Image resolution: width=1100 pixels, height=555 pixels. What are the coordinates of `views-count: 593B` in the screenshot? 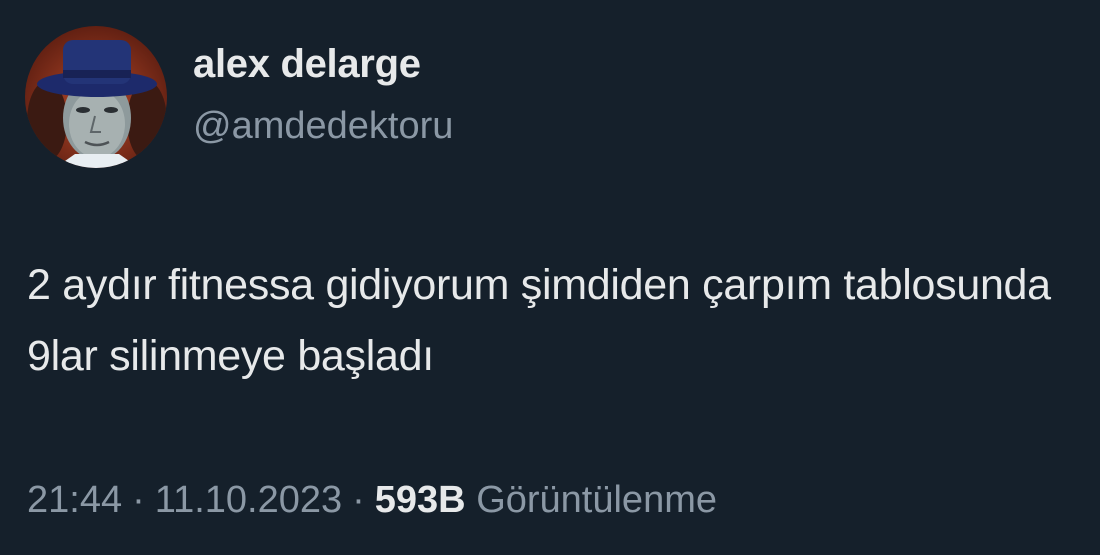 It's located at (420, 500).